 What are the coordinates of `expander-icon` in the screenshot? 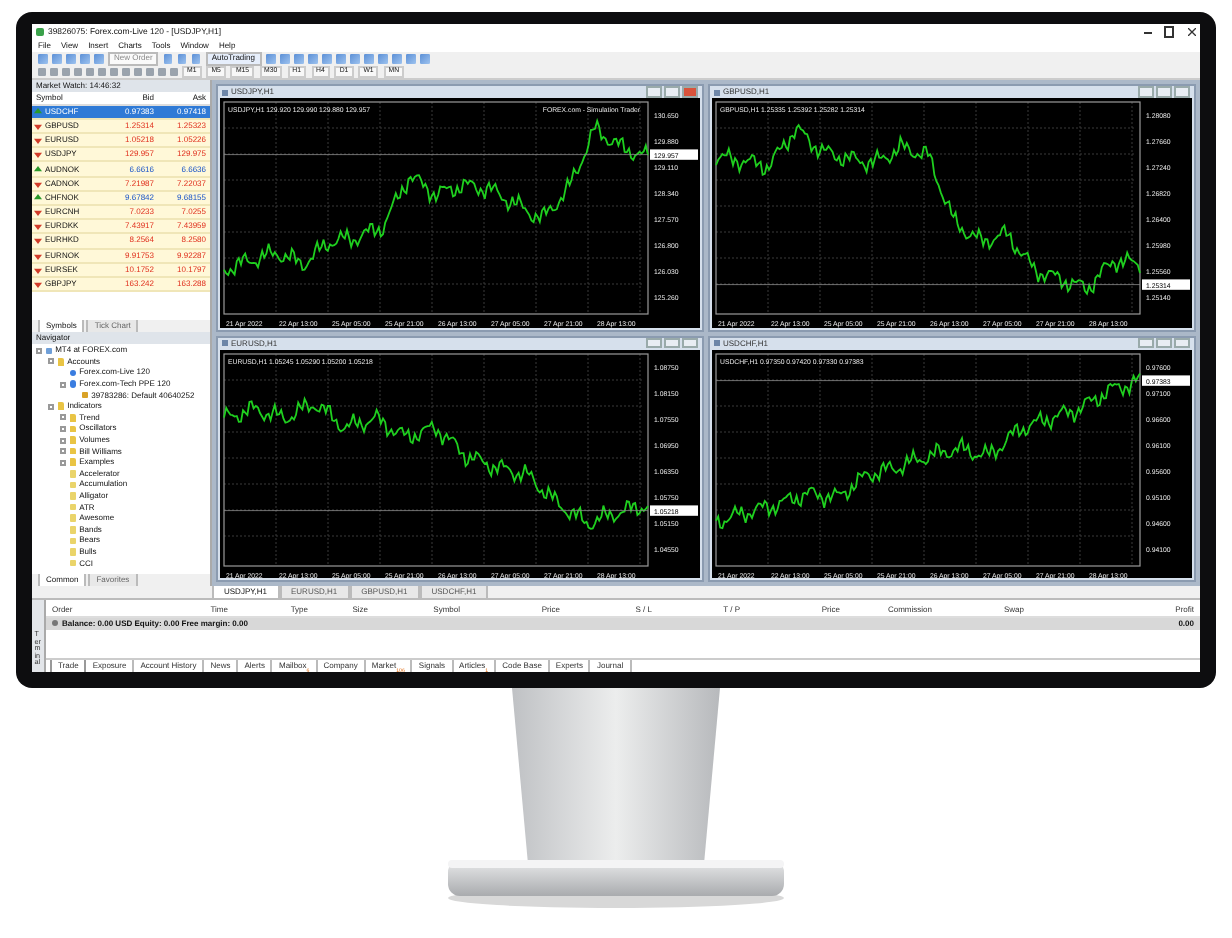 It's located at (63, 384).